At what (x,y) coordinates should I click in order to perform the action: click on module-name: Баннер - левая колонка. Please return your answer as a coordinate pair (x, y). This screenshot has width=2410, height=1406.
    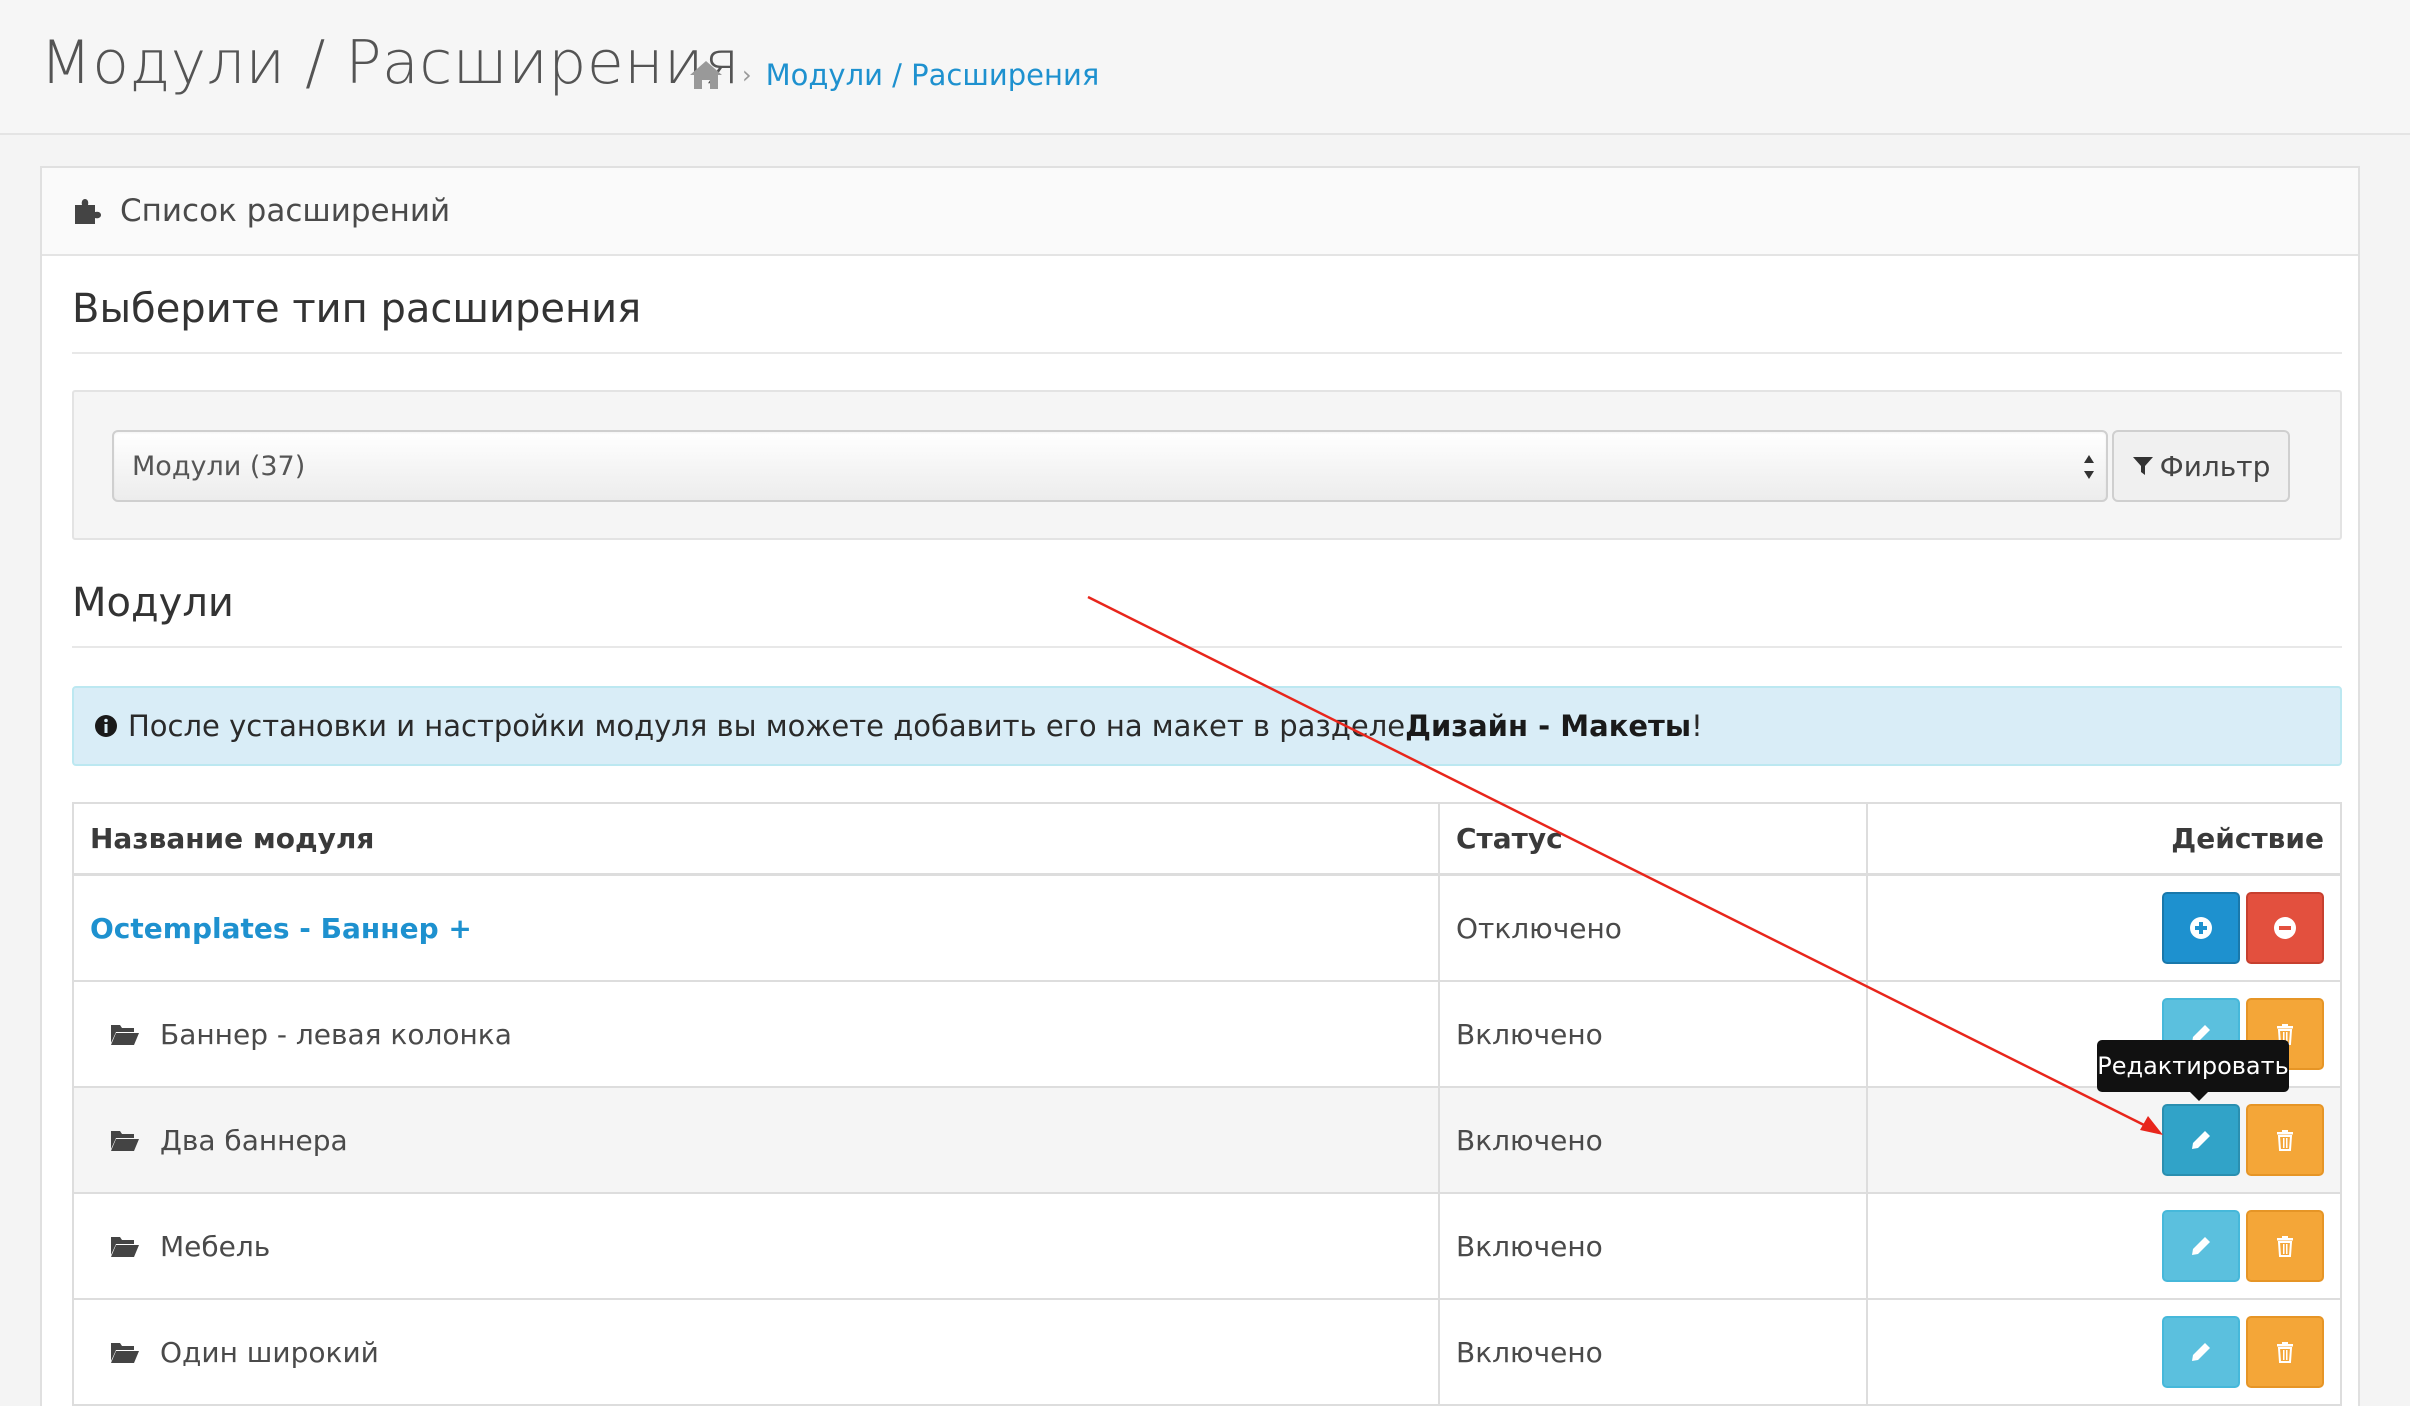
    Looking at the image, I should click on (336, 1034).